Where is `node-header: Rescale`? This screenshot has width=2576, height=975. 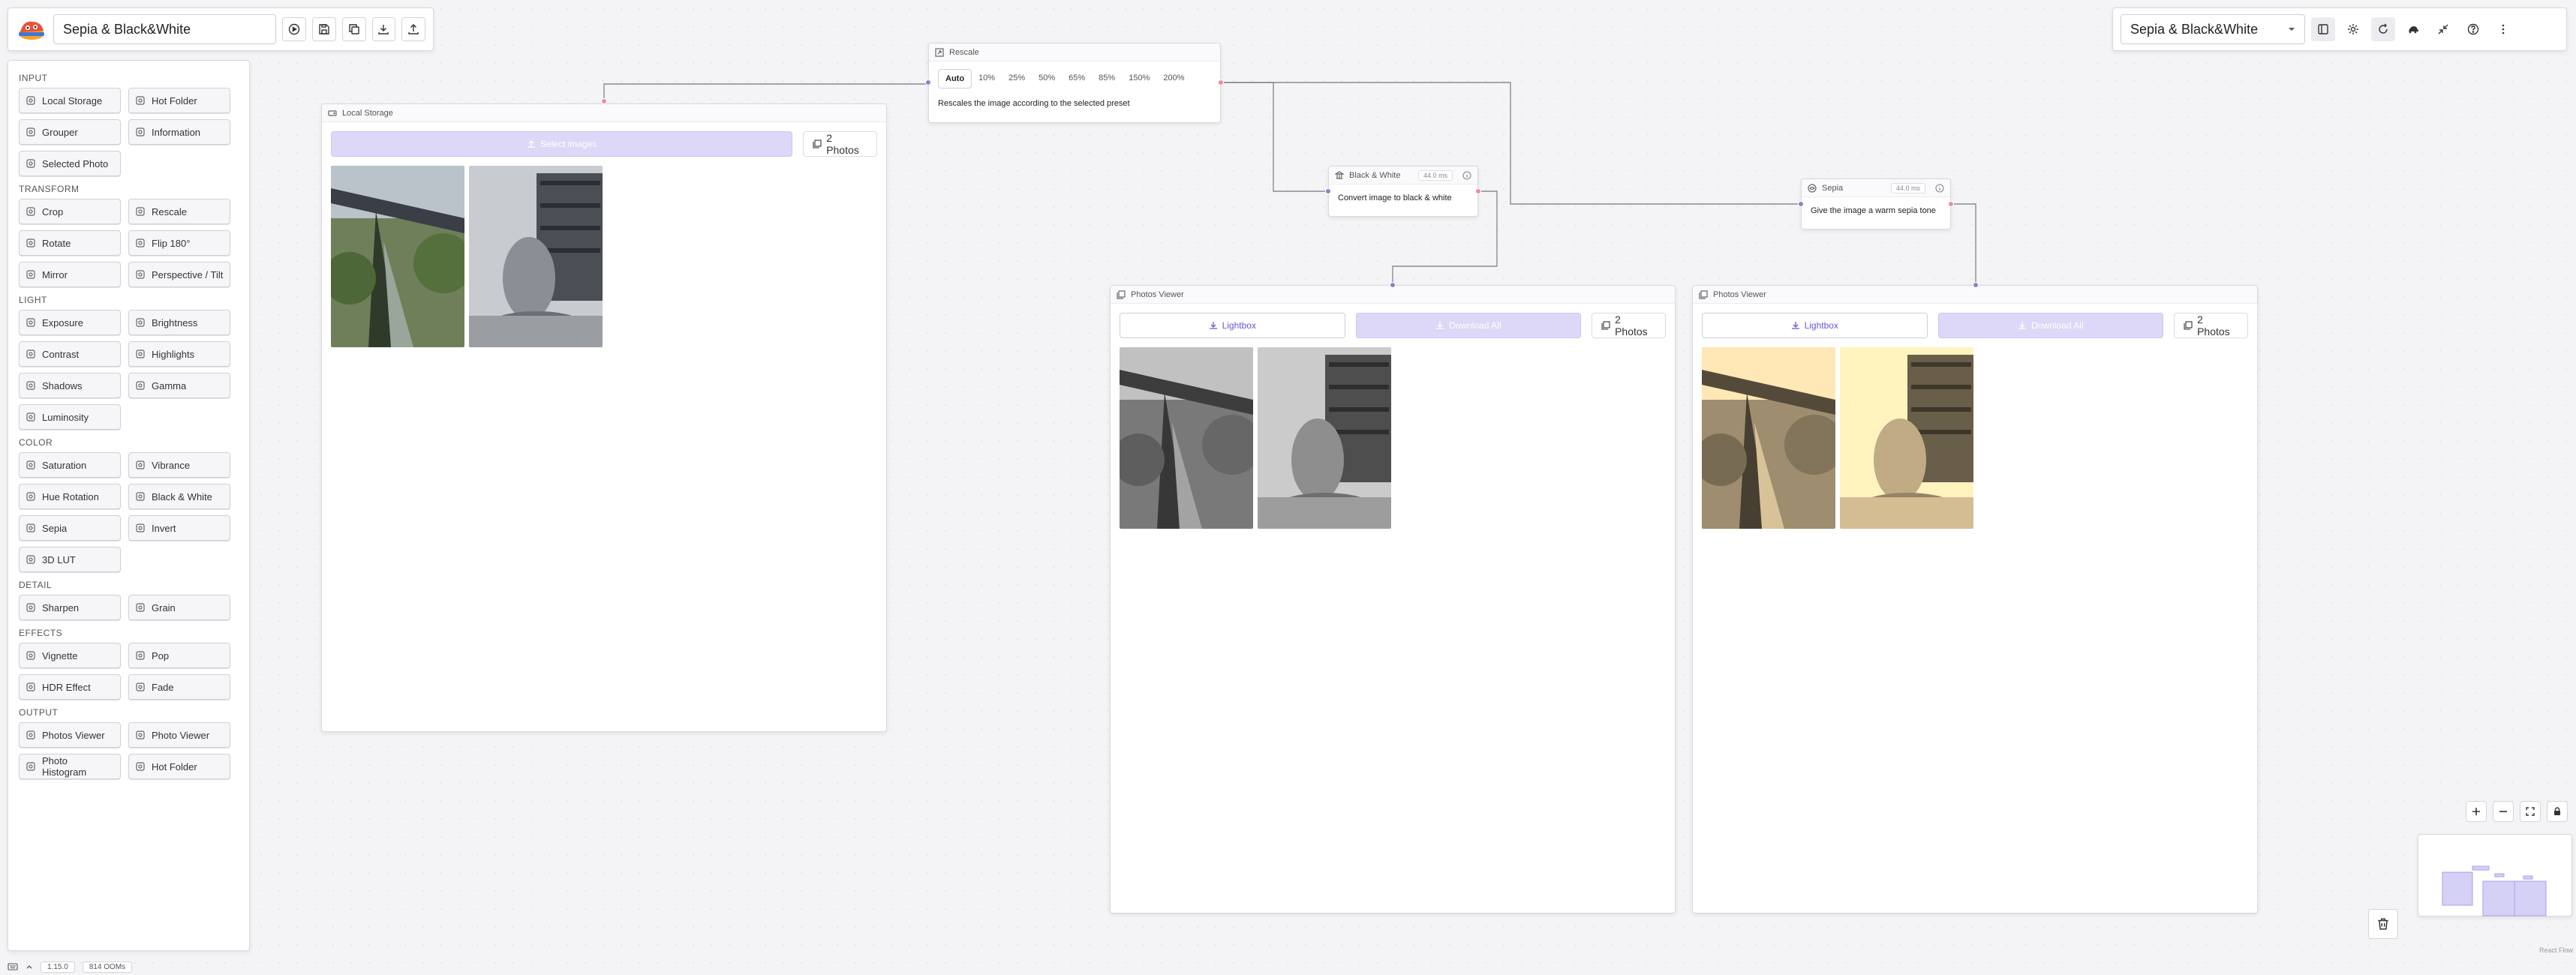
node-header: Rescale is located at coordinates (1074, 53).